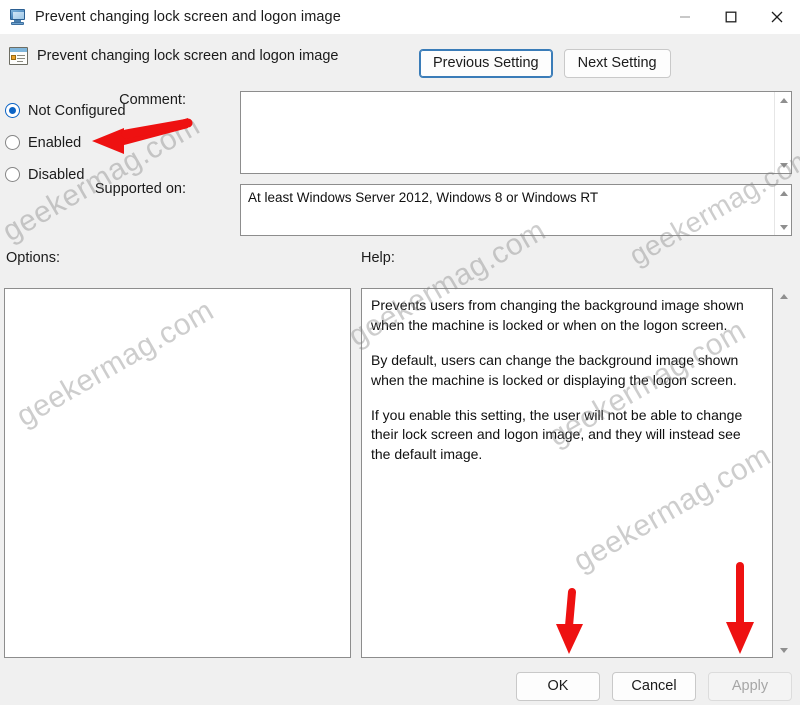 Image resolution: width=800 pixels, height=705 pixels. Describe the element at coordinates (516, 132) in the screenshot. I see `comment-textarea` at that location.